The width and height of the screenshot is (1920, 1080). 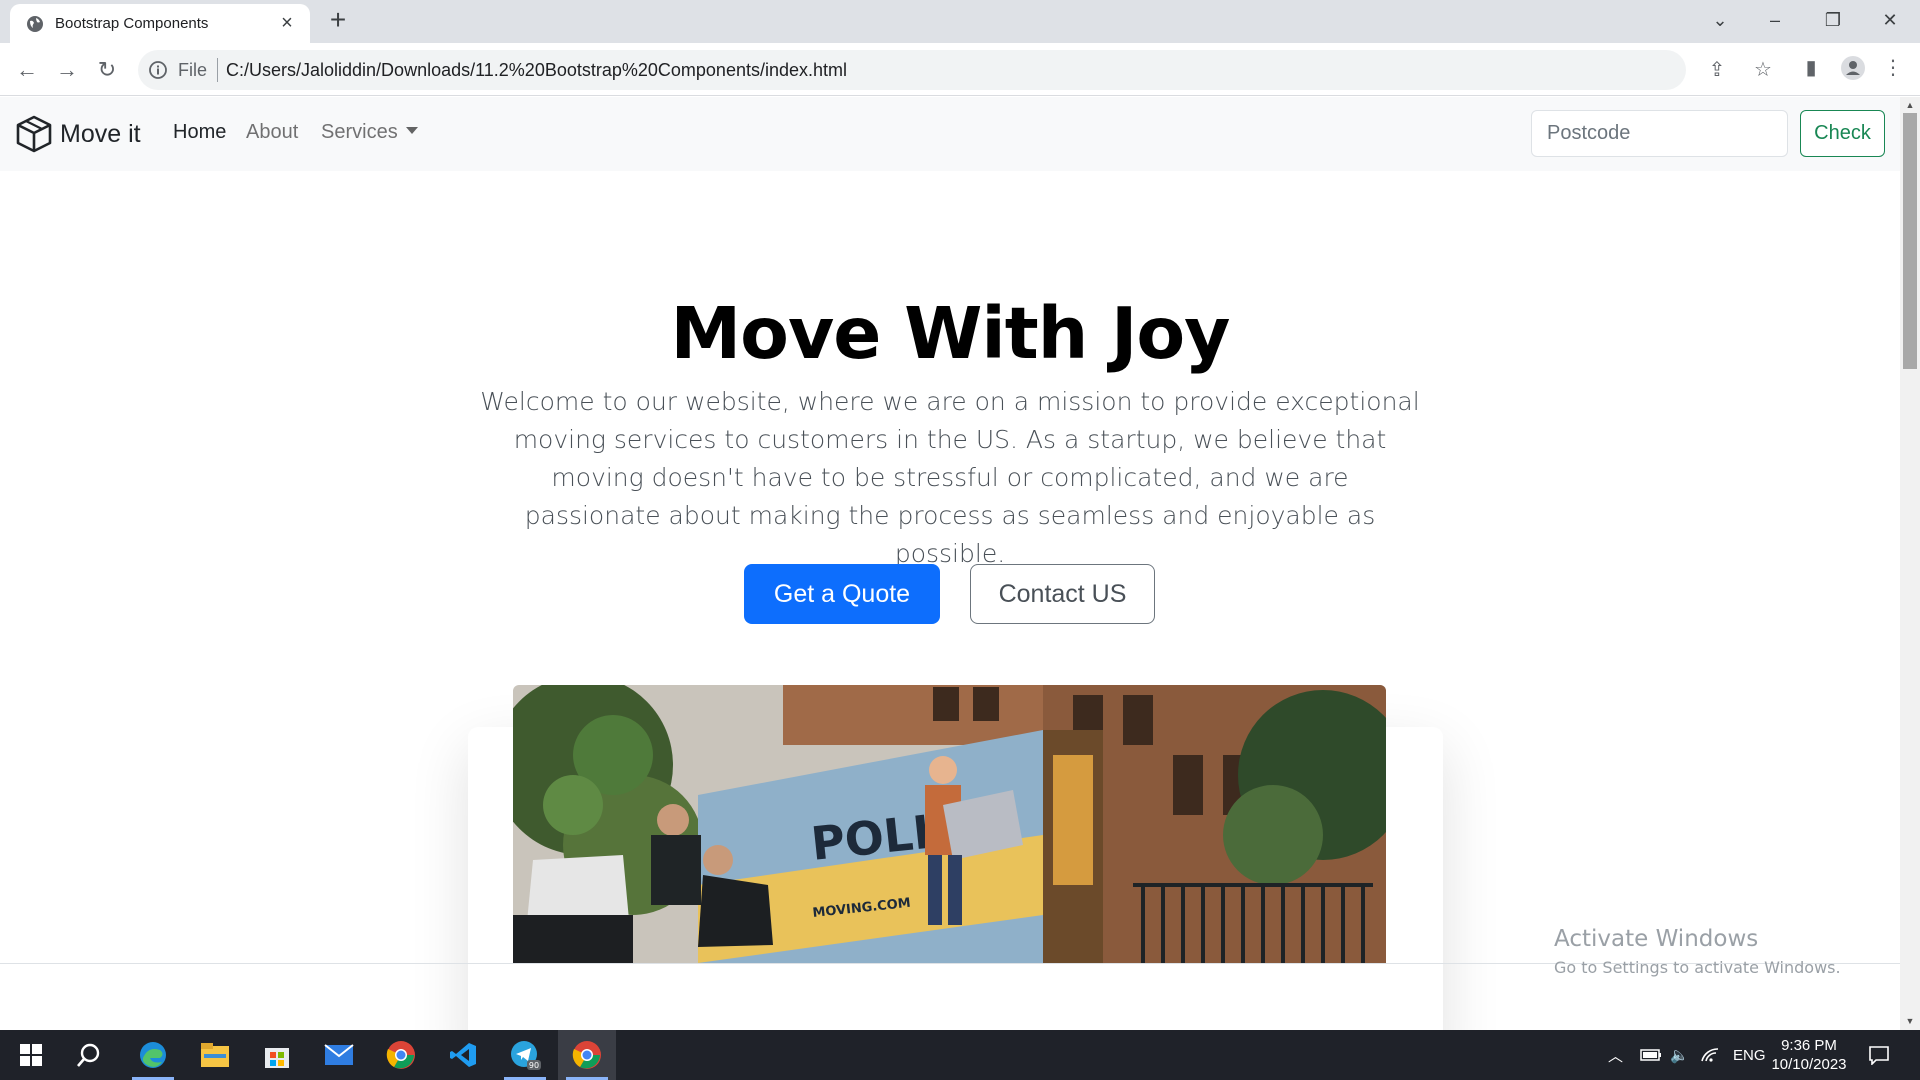 I want to click on hero-image: POLIS MOVING.COM, so click(x=949, y=824).